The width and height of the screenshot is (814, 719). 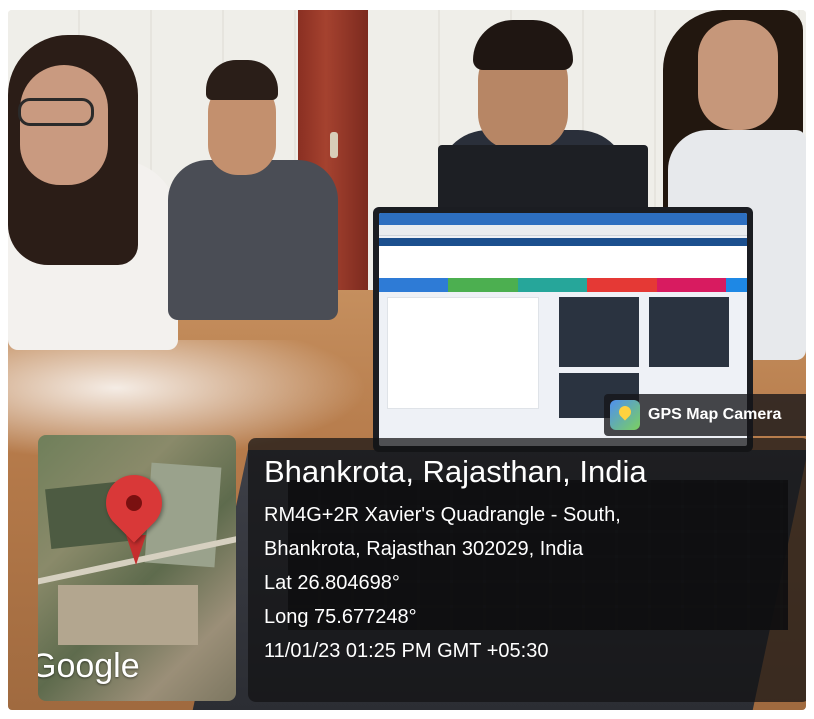 I want to click on person-4-face, so click(x=738, y=75).